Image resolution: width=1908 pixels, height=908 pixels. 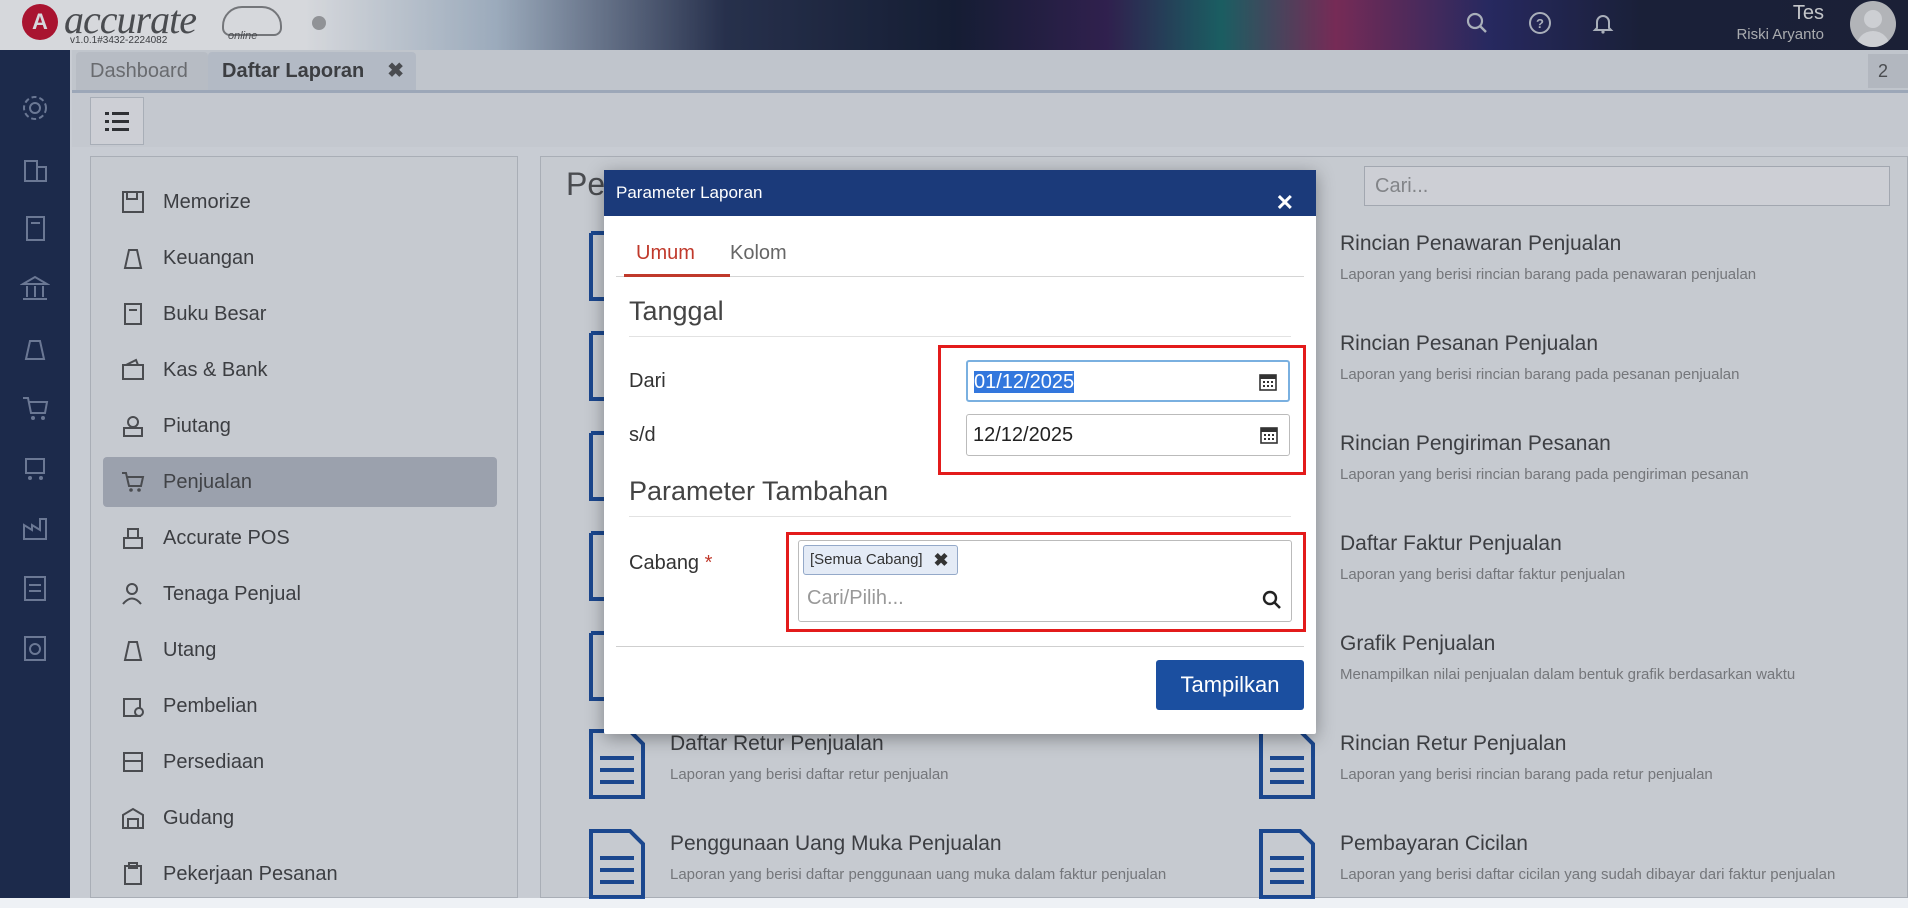 What do you see at coordinates (293, 71) in the screenshot?
I see `tab-daftar-laporan-label: Daftar Laporan` at bounding box center [293, 71].